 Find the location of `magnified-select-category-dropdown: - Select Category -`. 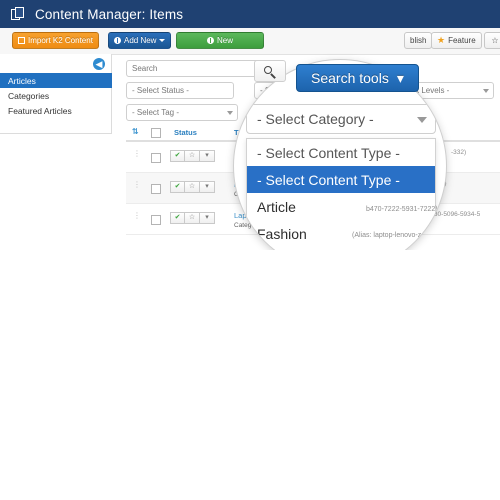

magnified-select-category-dropdown: - Select Category - is located at coordinates (341, 119).